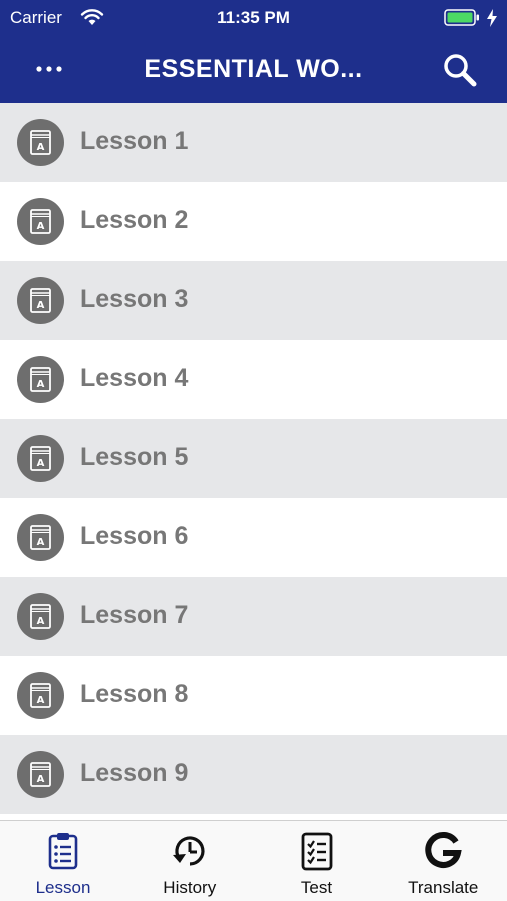  What do you see at coordinates (253, 695) in the screenshot?
I see `lesson-item: A Lesson 8` at bounding box center [253, 695].